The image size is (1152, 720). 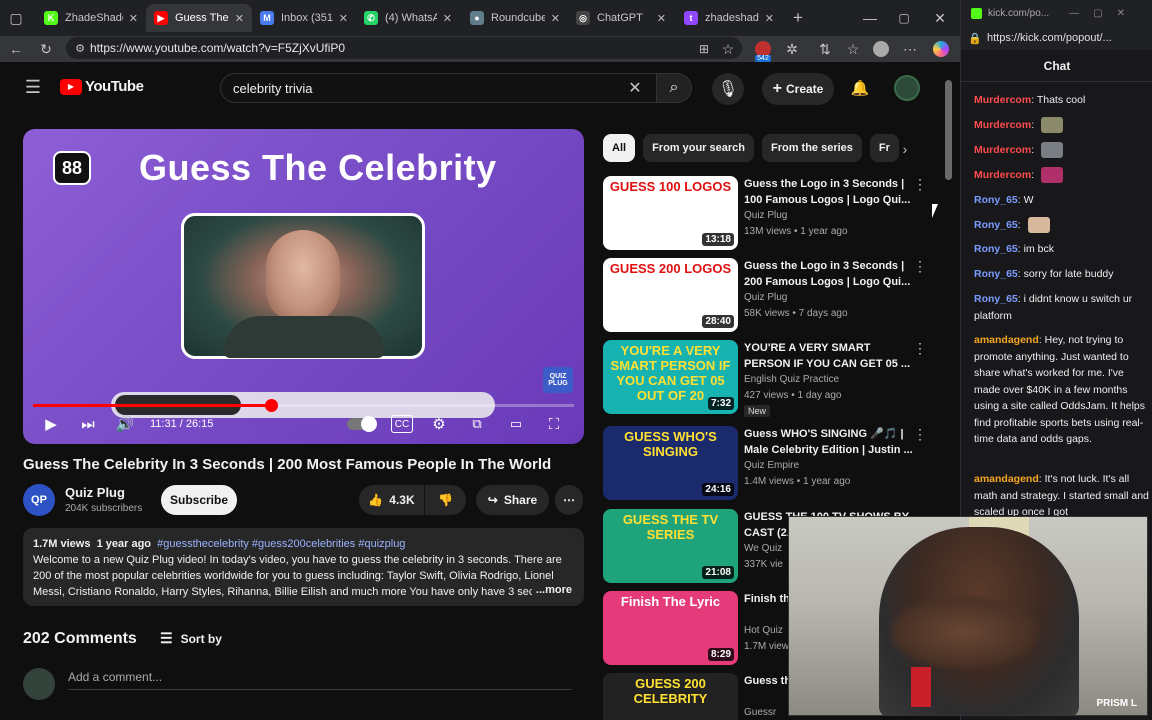 I want to click on miniplayer-icon: ⧉, so click(x=477, y=424).